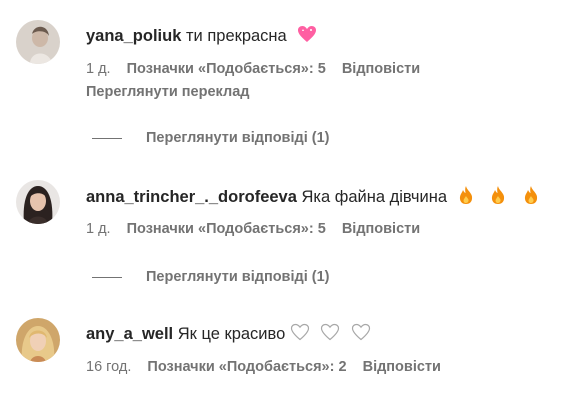 The image size is (584, 400). I want to click on comment-text: Яка файна дівчина, so click(374, 196).